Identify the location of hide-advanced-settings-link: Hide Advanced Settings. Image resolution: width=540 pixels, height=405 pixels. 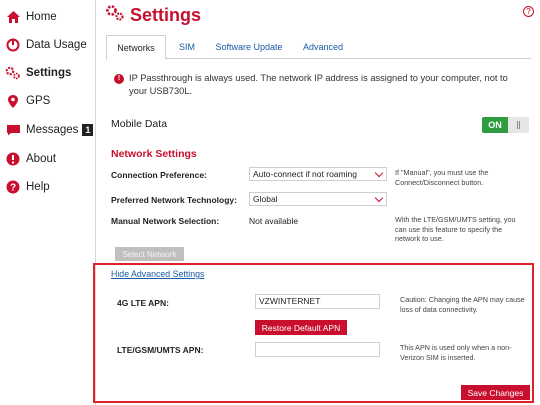
(157, 274).